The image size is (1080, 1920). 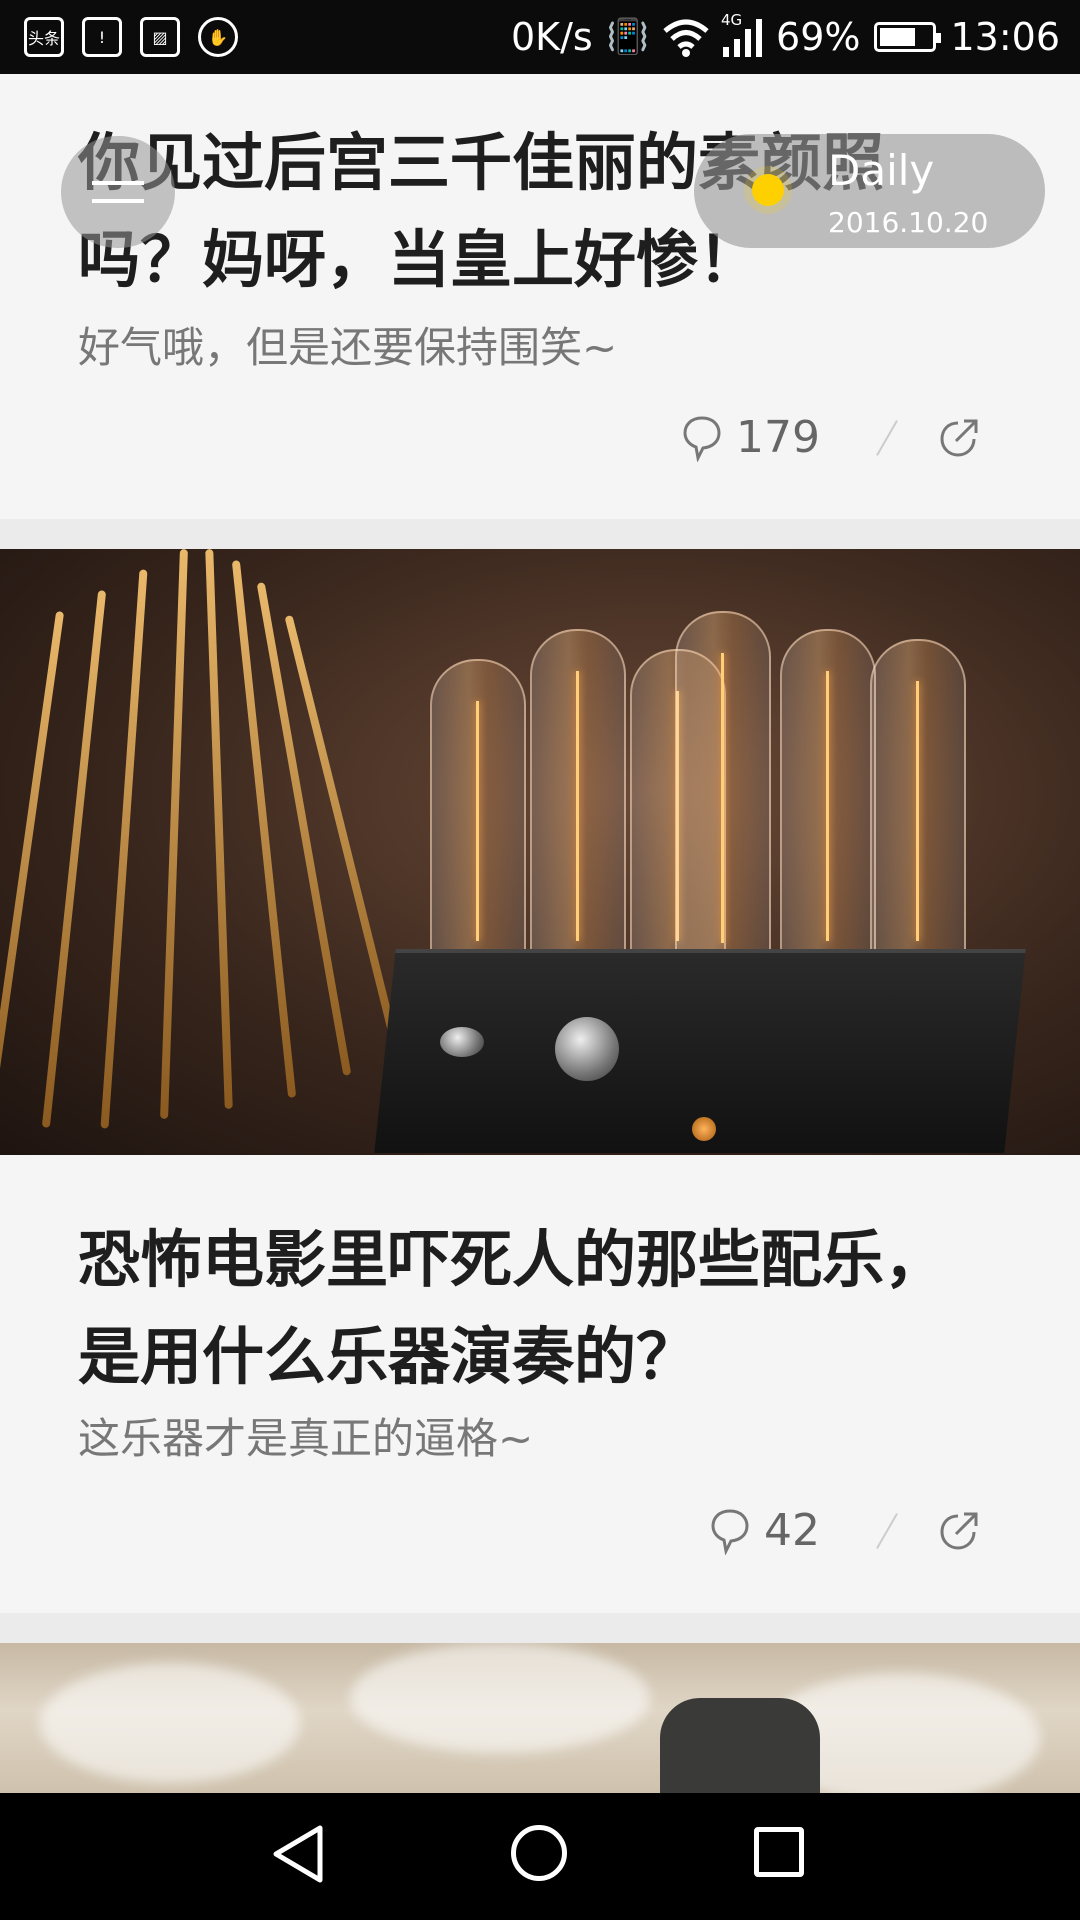 What do you see at coordinates (512, 1259) in the screenshot?
I see `article-title-line: 恐怖电影里吓死人的那些配乐，` at bounding box center [512, 1259].